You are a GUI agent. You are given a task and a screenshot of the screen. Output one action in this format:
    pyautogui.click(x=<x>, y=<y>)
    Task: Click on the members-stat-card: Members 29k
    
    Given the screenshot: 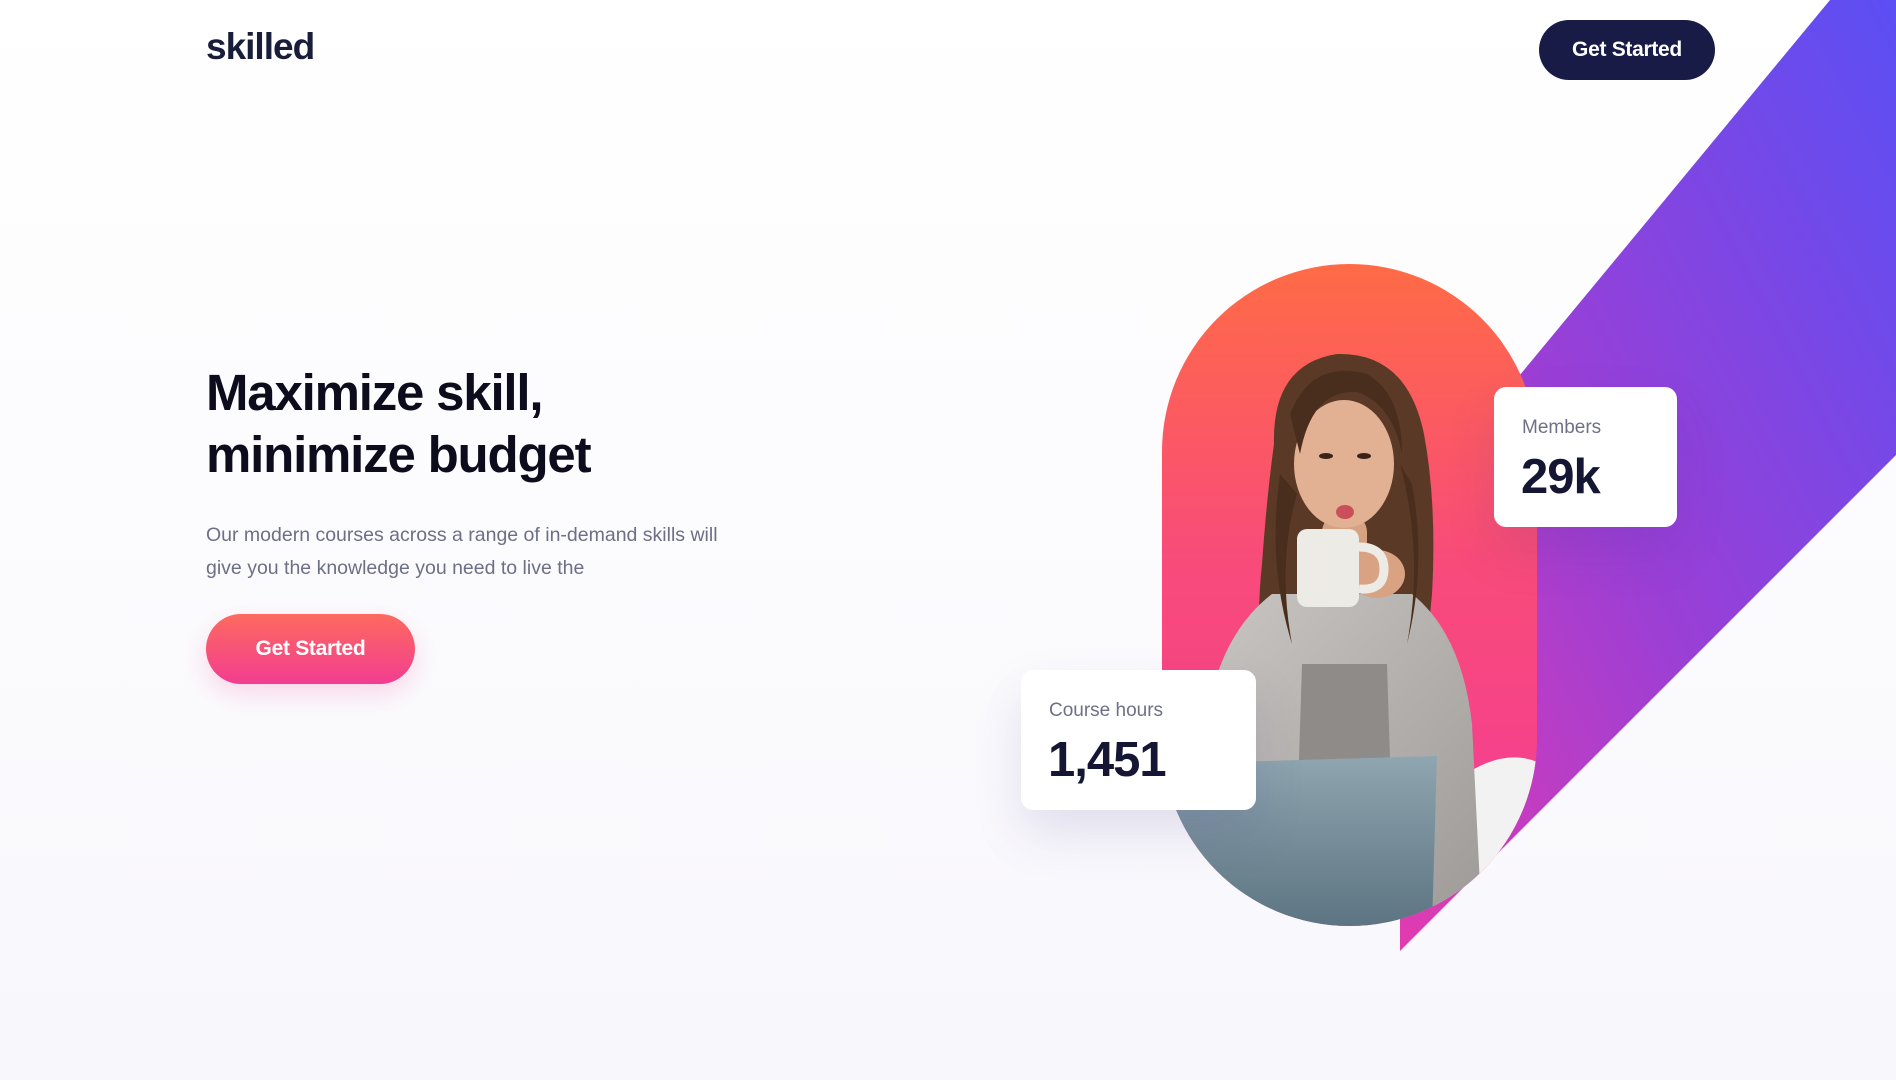 What is the action you would take?
    pyautogui.click(x=1585, y=457)
    